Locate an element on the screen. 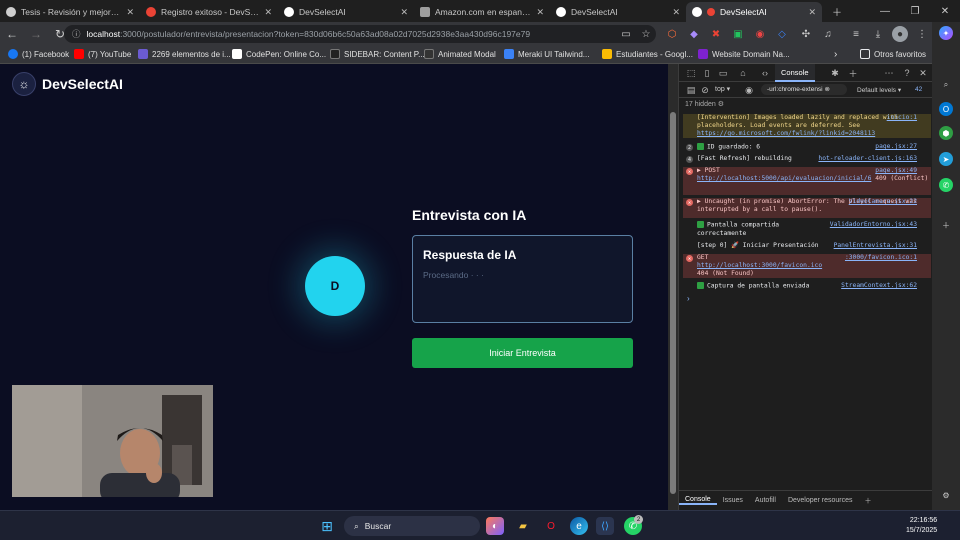 The width and height of the screenshot is (960, 540). tab-3: DevSelectAI ✕ is located at coordinates (346, 12).